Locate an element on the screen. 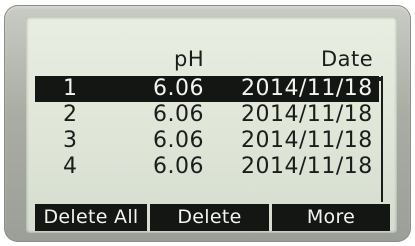 This screenshot has height=246, width=415. scrollbar-track is located at coordinates (382, 139).